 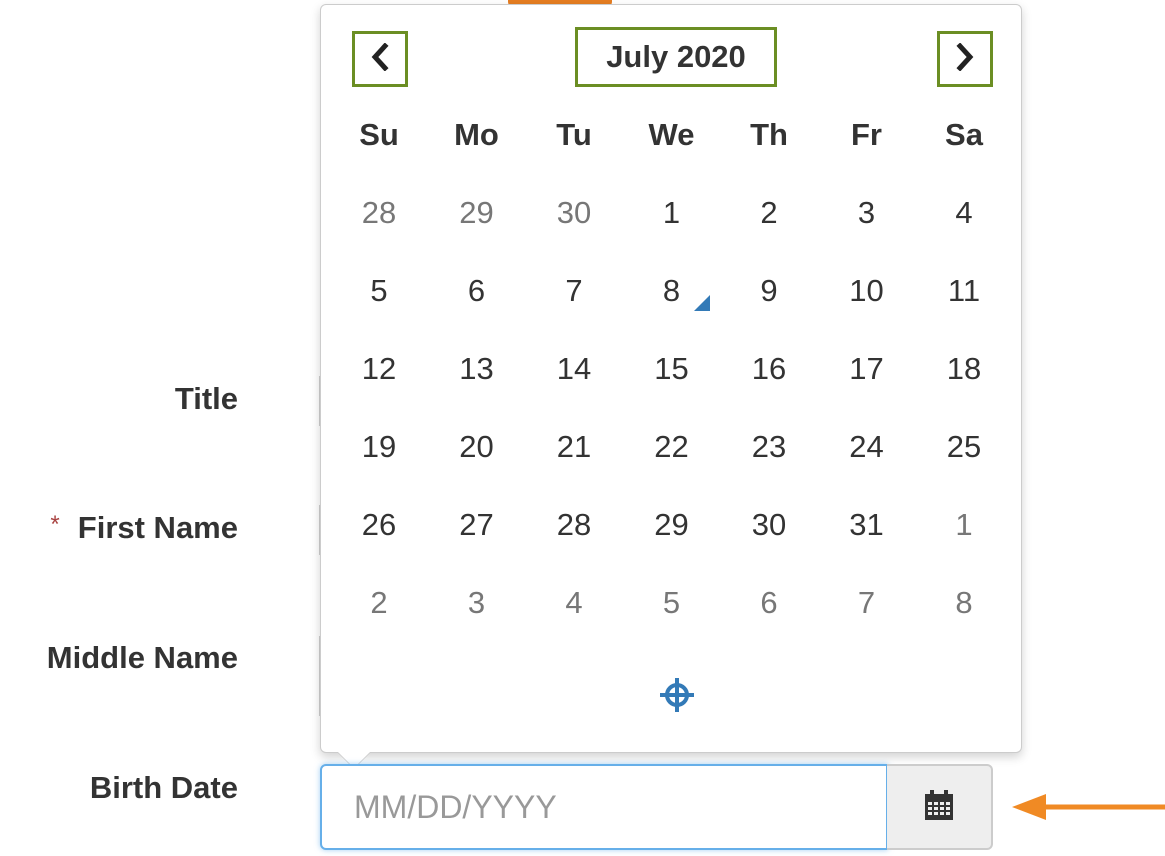 I want to click on next-month-button, so click(x=965, y=59).